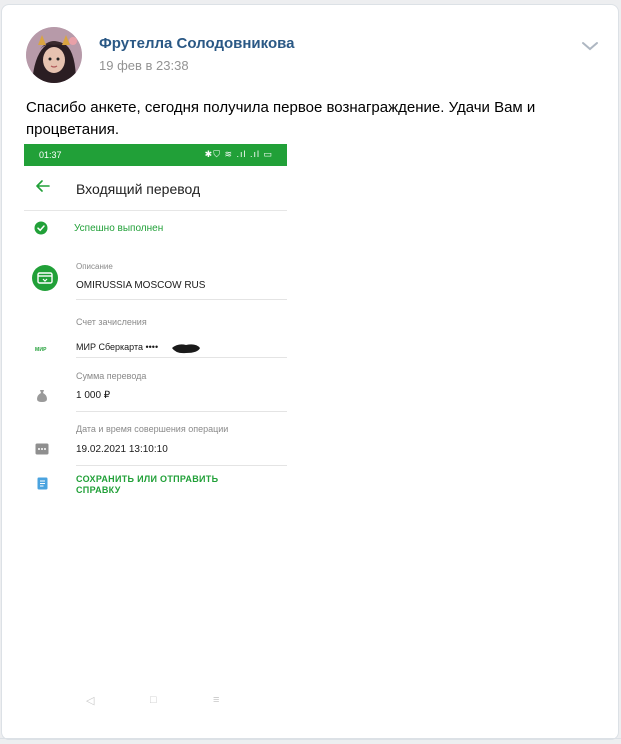  I want to click on check-circle-icon, so click(41, 228).